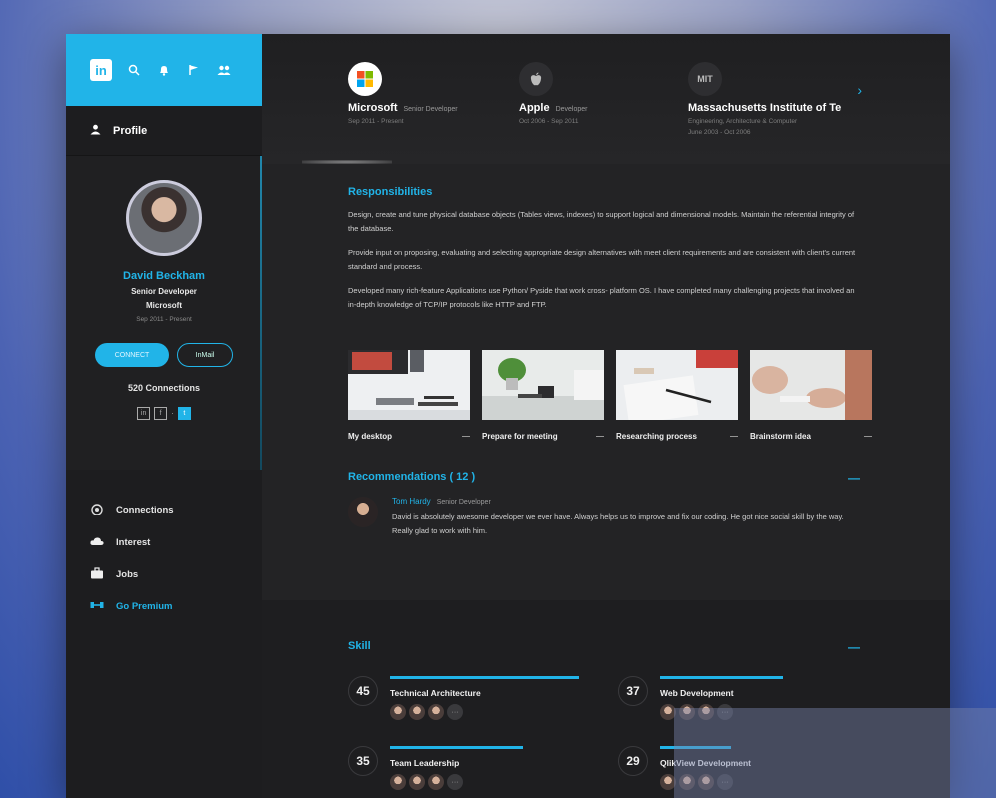 Image resolution: width=996 pixels, height=798 pixels. Describe the element at coordinates (411, 501) in the screenshot. I see `recommender-name: Tom Hardy` at that location.